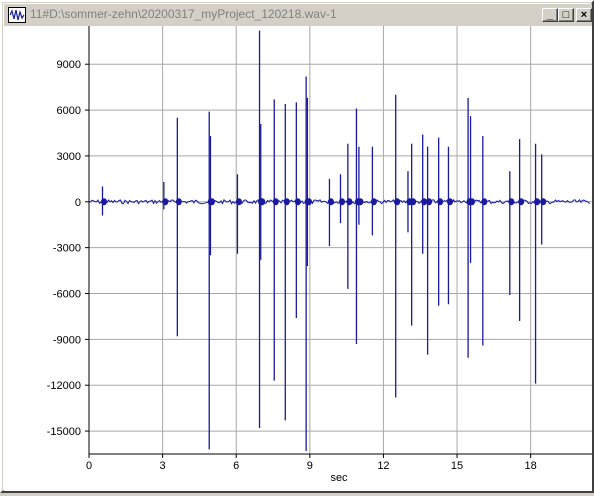  What do you see at coordinates (78, 203) in the screenshot?
I see `y-tick-label: 0` at bounding box center [78, 203].